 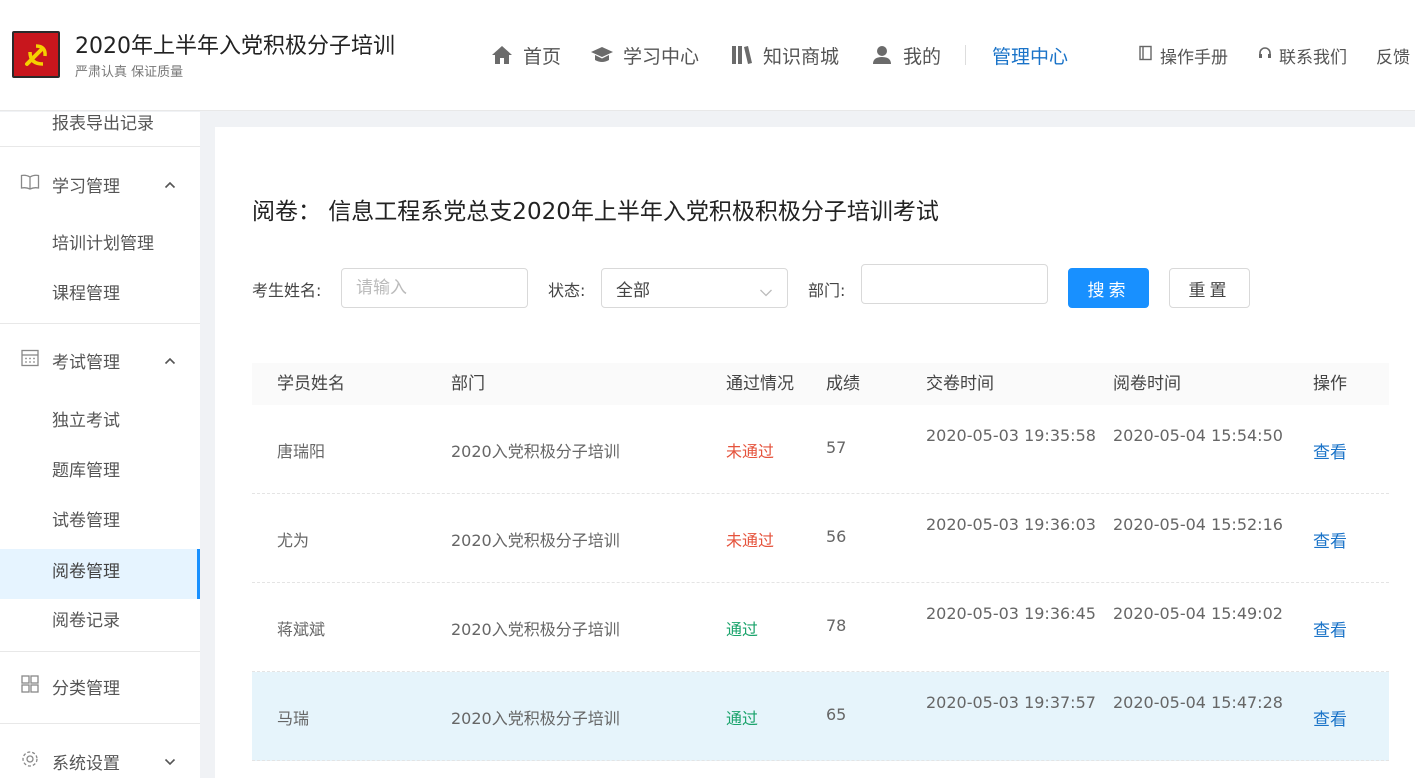 What do you see at coordinates (86, 294) in the screenshot?
I see `sidebar-item-label: 课程管理` at bounding box center [86, 294].